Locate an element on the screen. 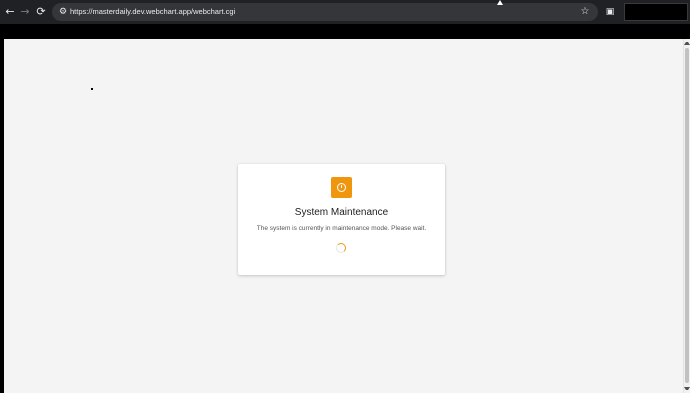  star-icon: ☆ is located at coordinates (585, 12).